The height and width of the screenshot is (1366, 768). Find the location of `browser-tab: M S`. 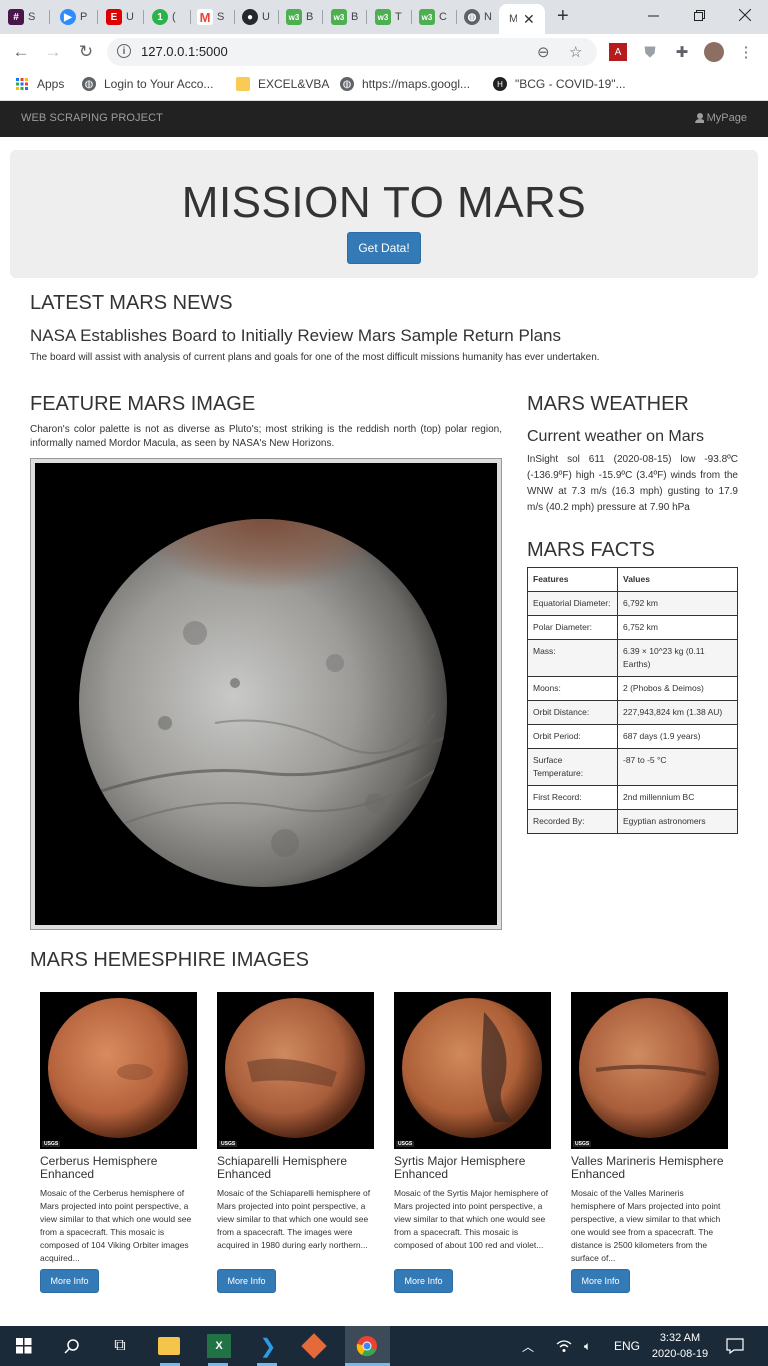

browser-tab: M S is located at coordinates (211, 17).